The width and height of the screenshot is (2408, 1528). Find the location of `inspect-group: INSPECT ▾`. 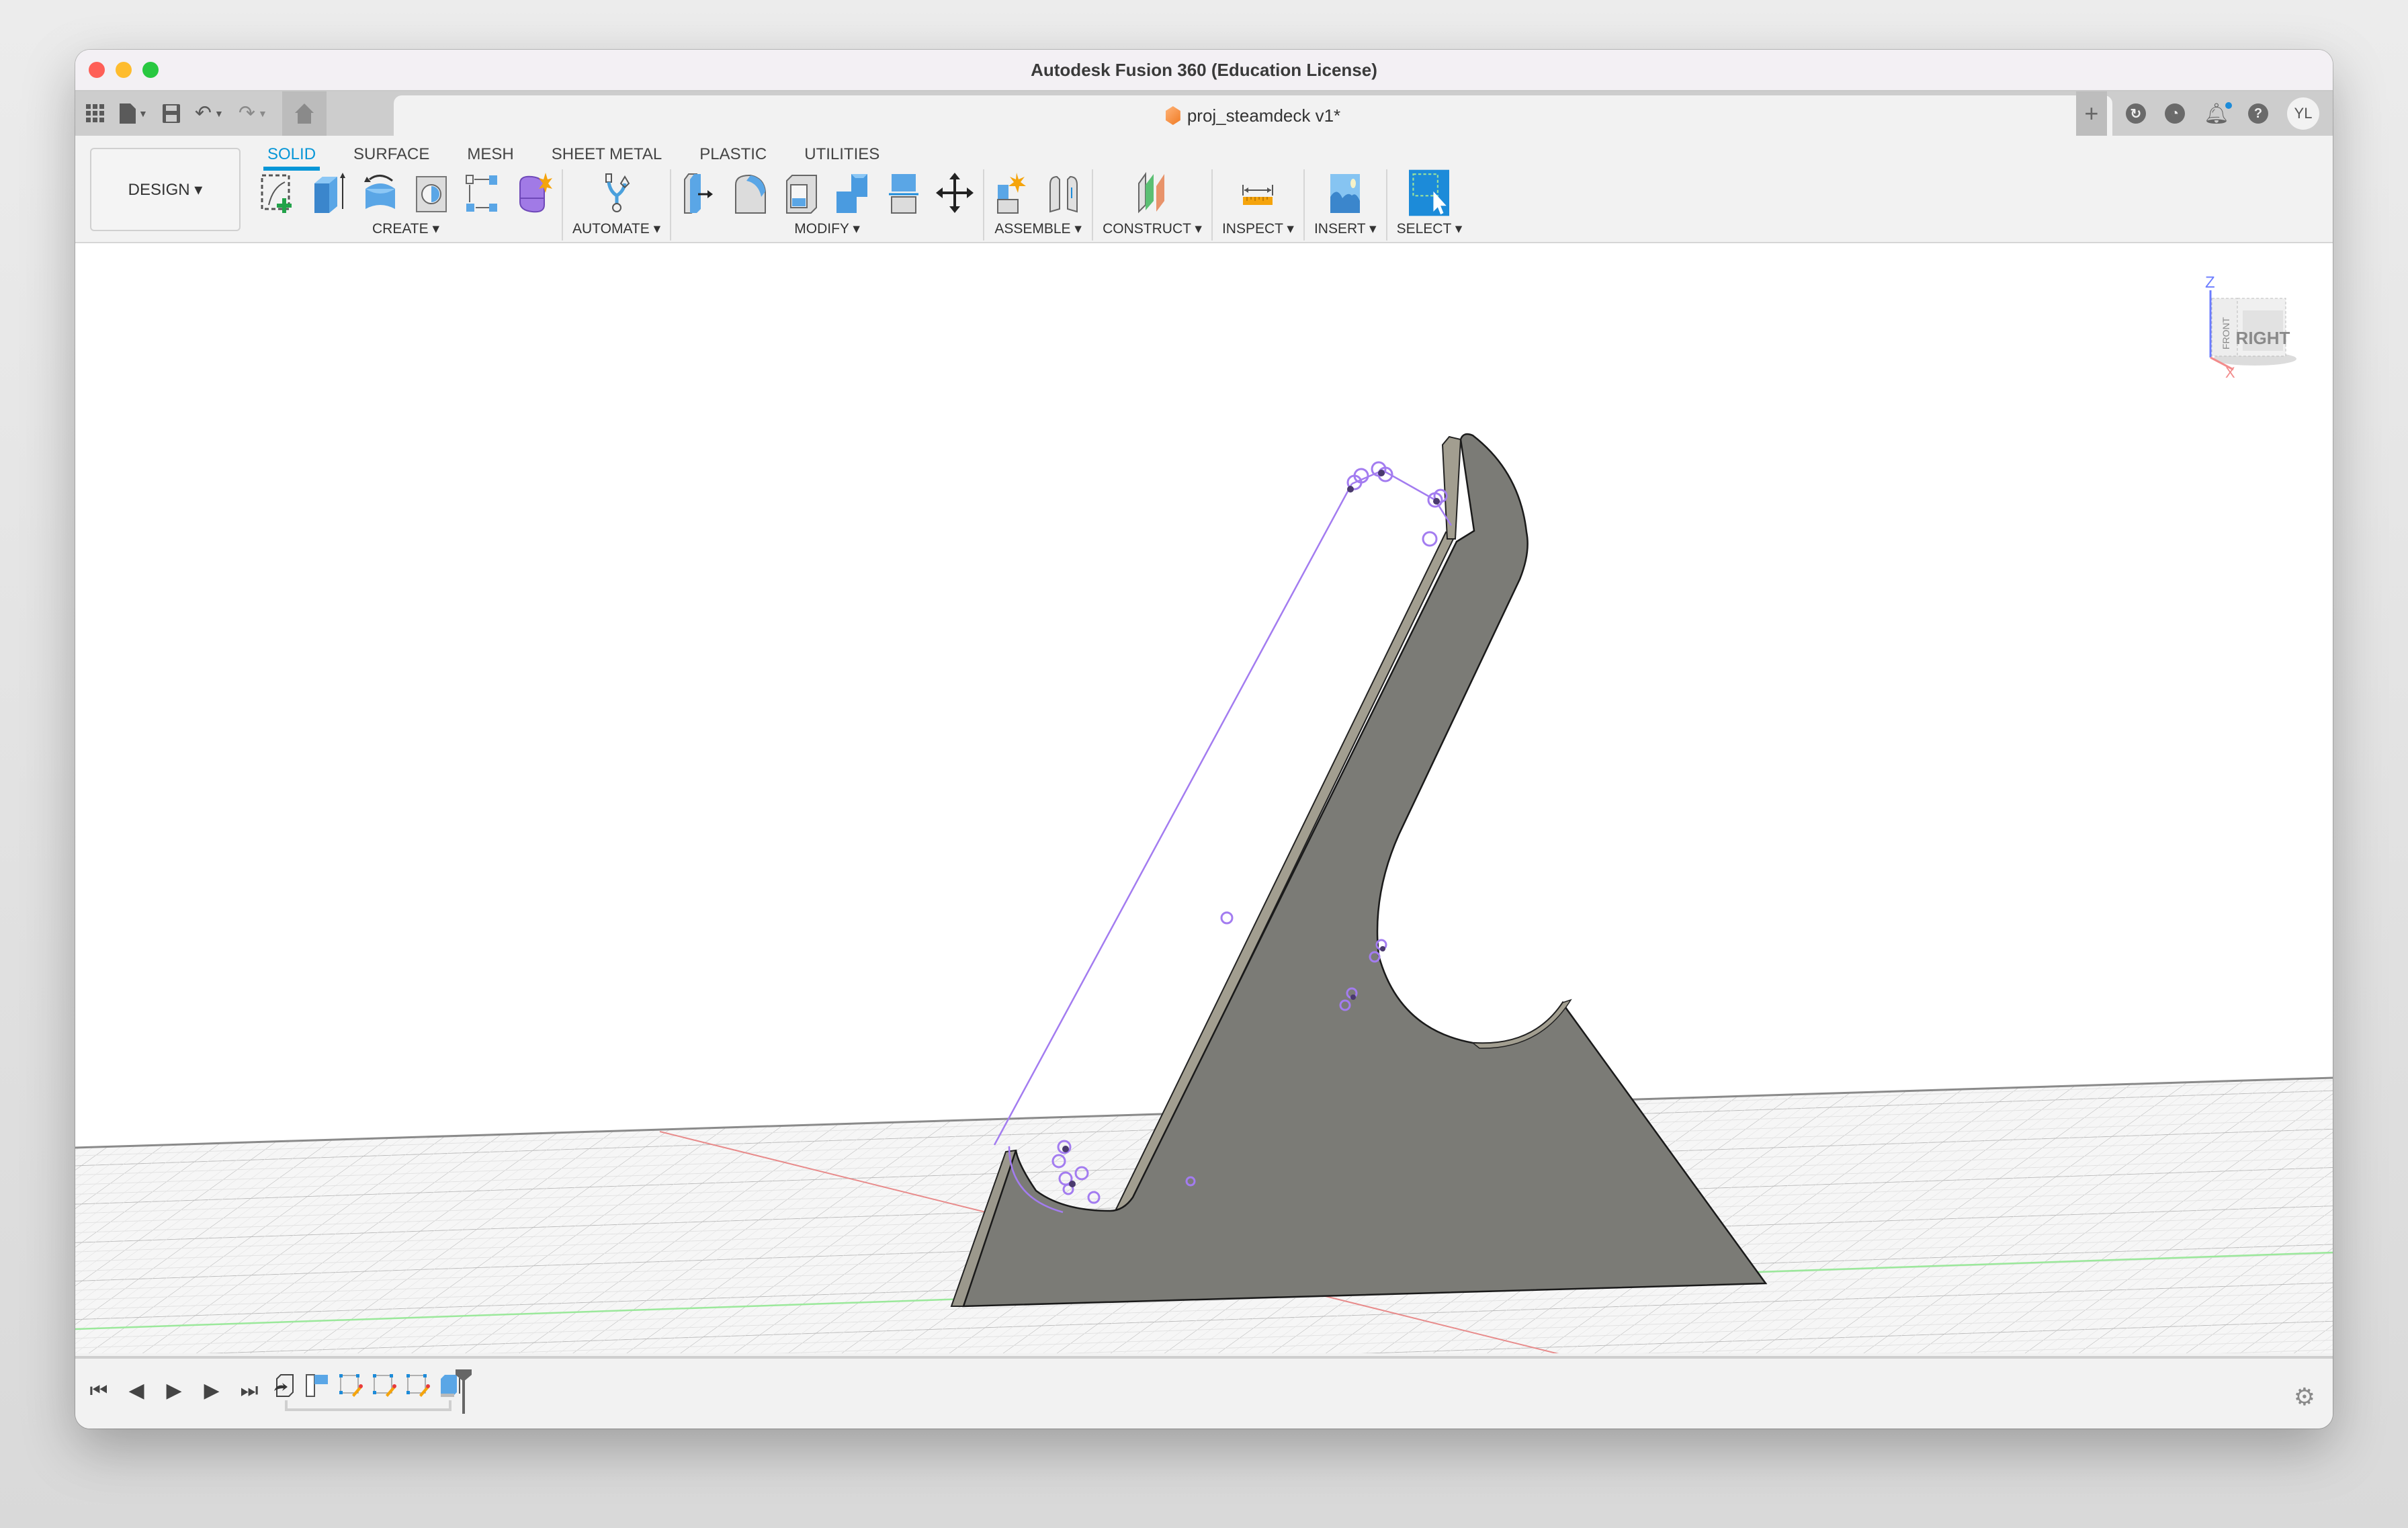

inspect-group: INSPECT ▾ is located at coordinates (1259, 205).